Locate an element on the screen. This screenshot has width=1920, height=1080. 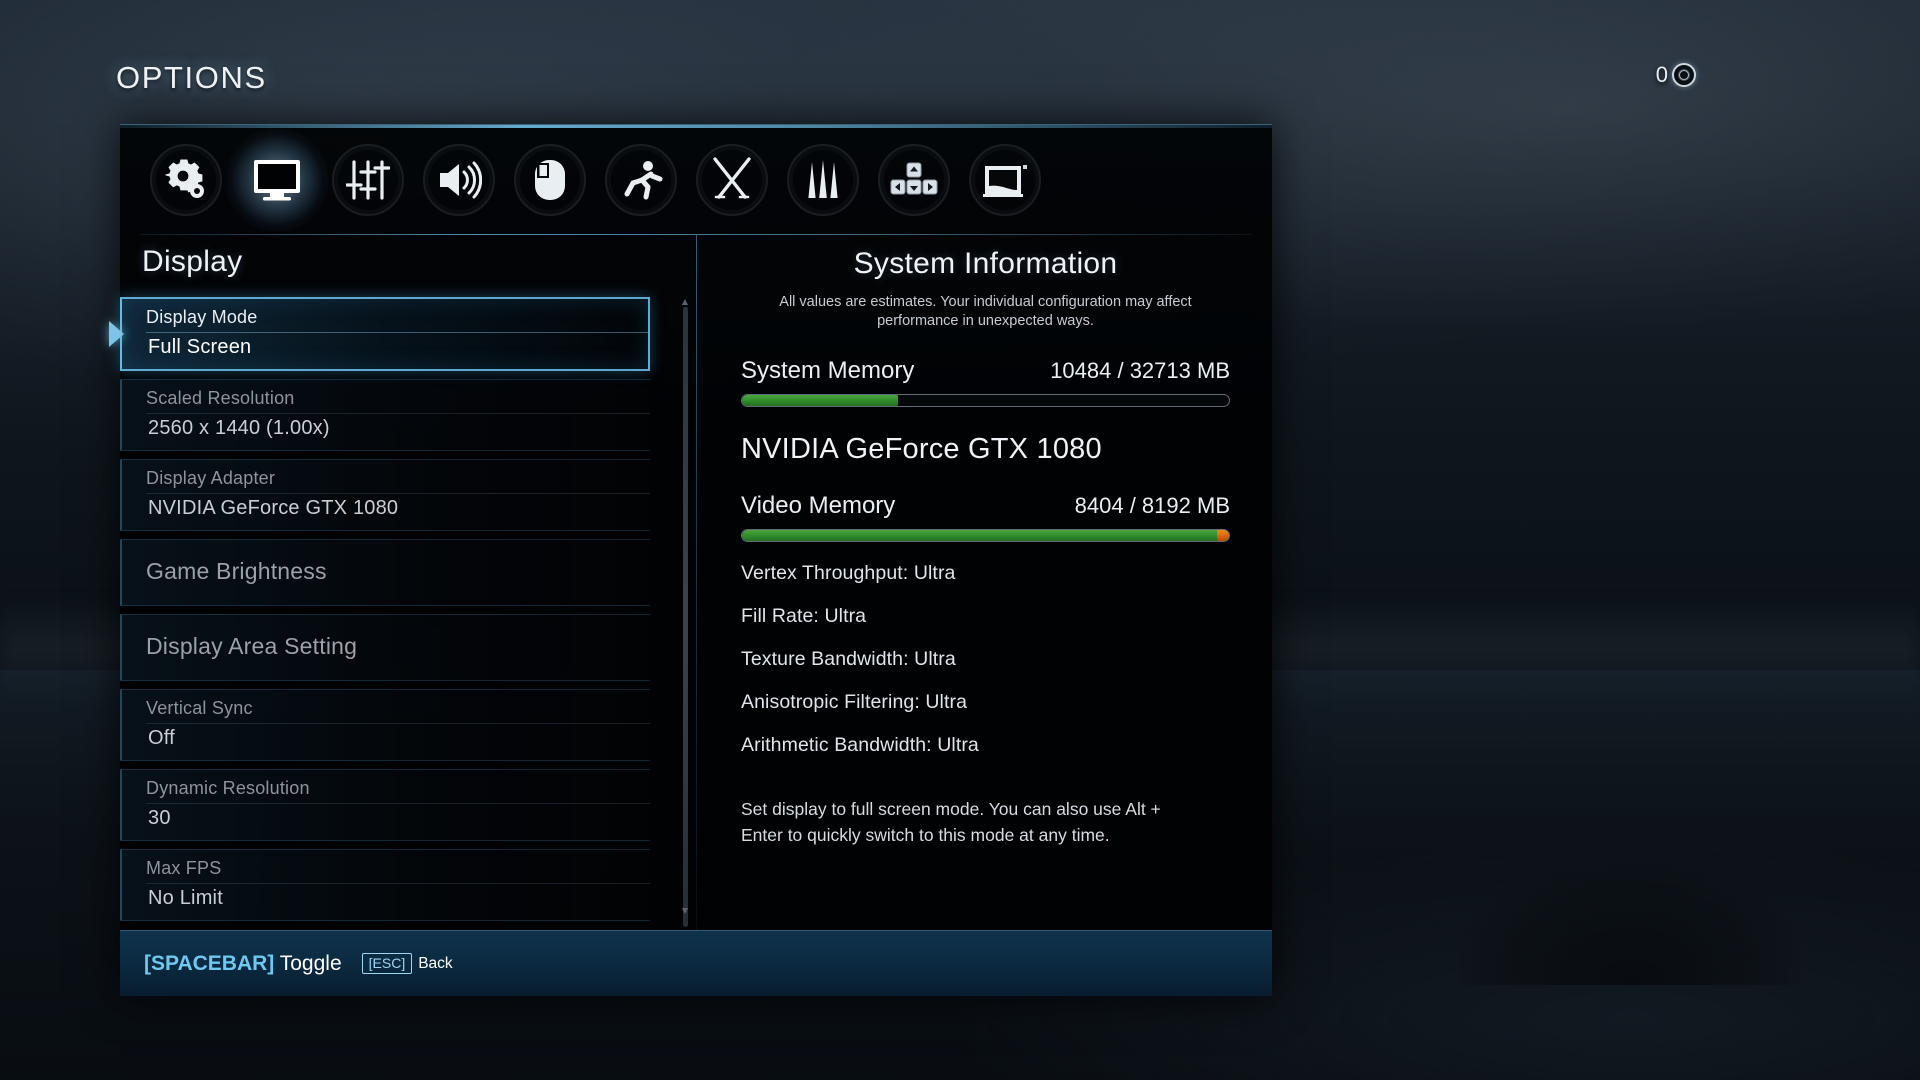
setting-row-display-area-setting: Display Area Setting is located at coordinates (385, 647).